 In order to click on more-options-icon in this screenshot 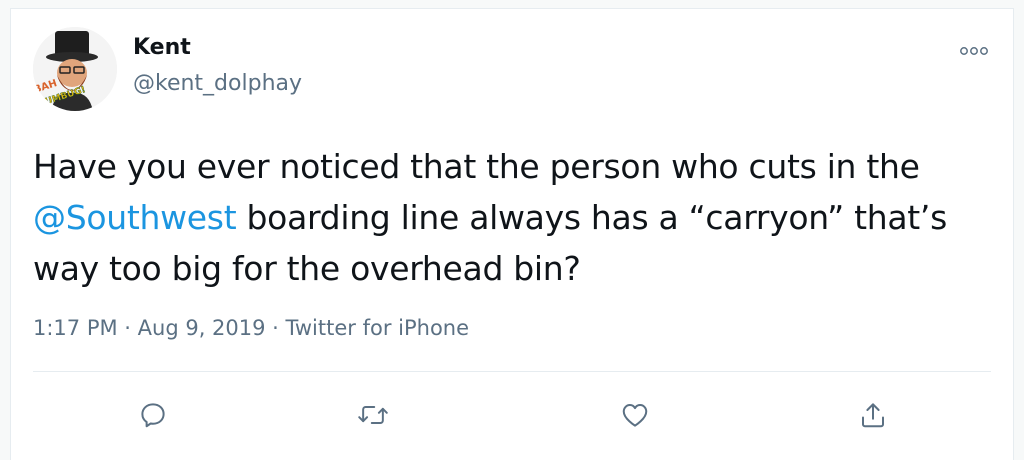, I will do `click(974, 51)`.